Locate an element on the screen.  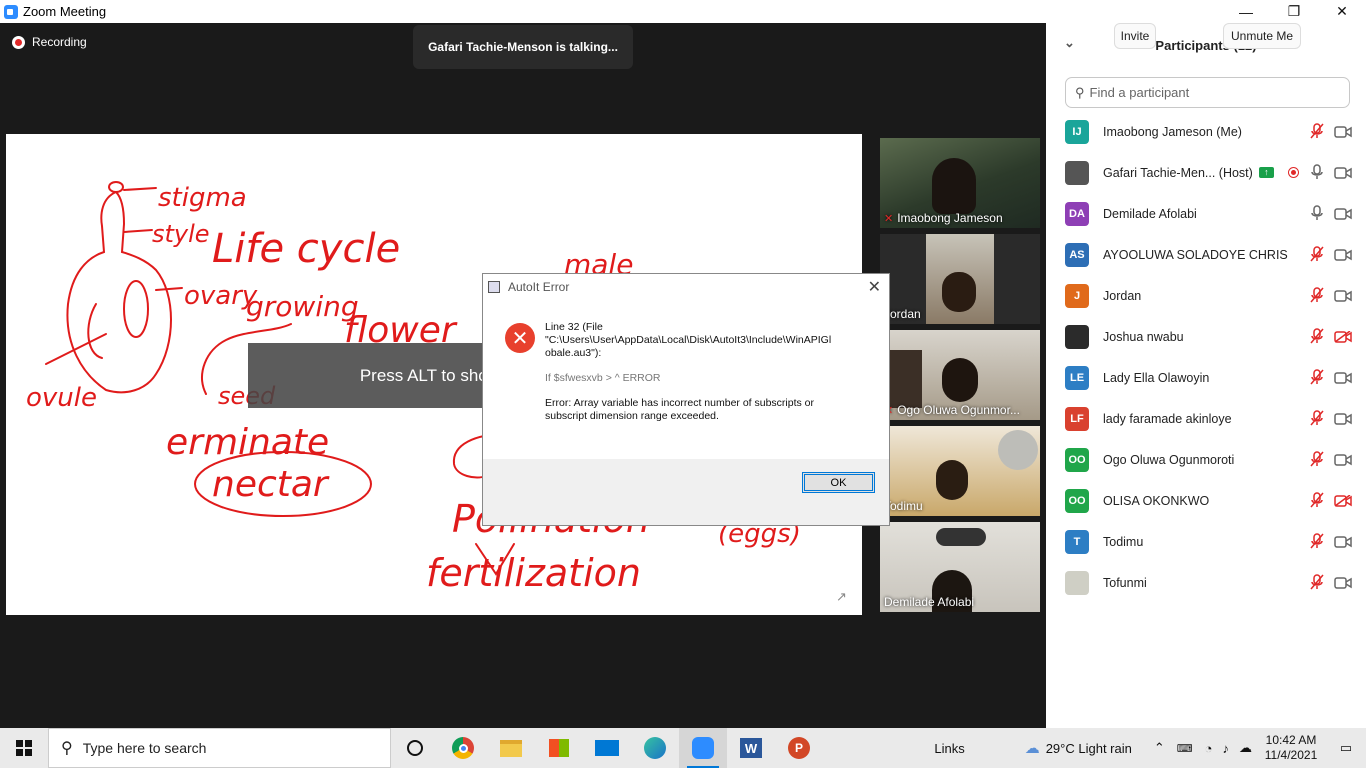
participant-name: Demilade Afolabi is located at coordinates (1150, 213).